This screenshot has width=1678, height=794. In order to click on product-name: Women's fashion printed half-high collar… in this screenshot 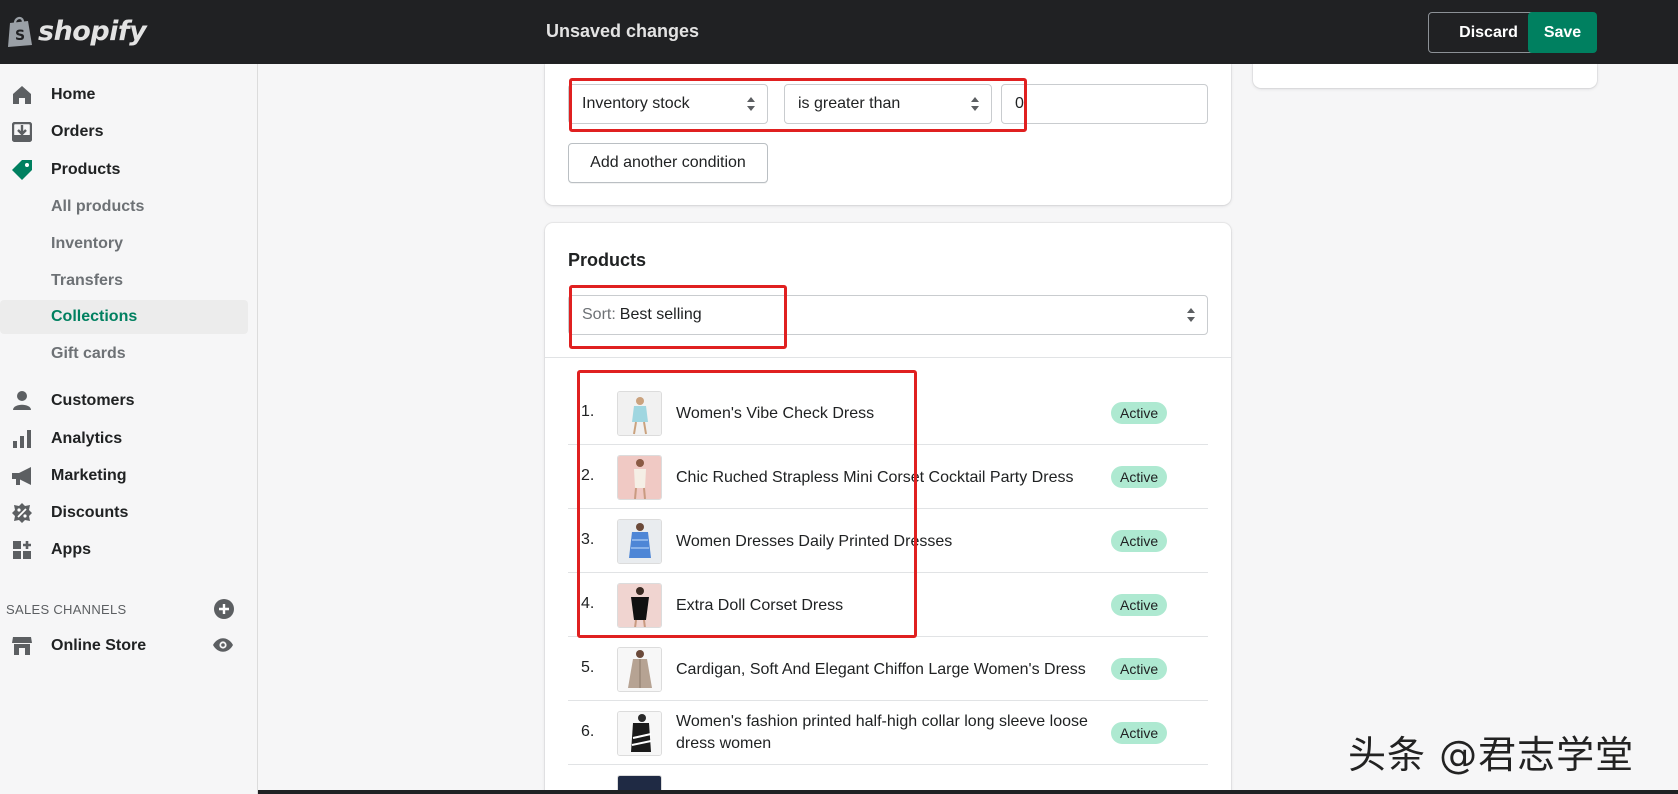, I will do `click(886, 733)`.